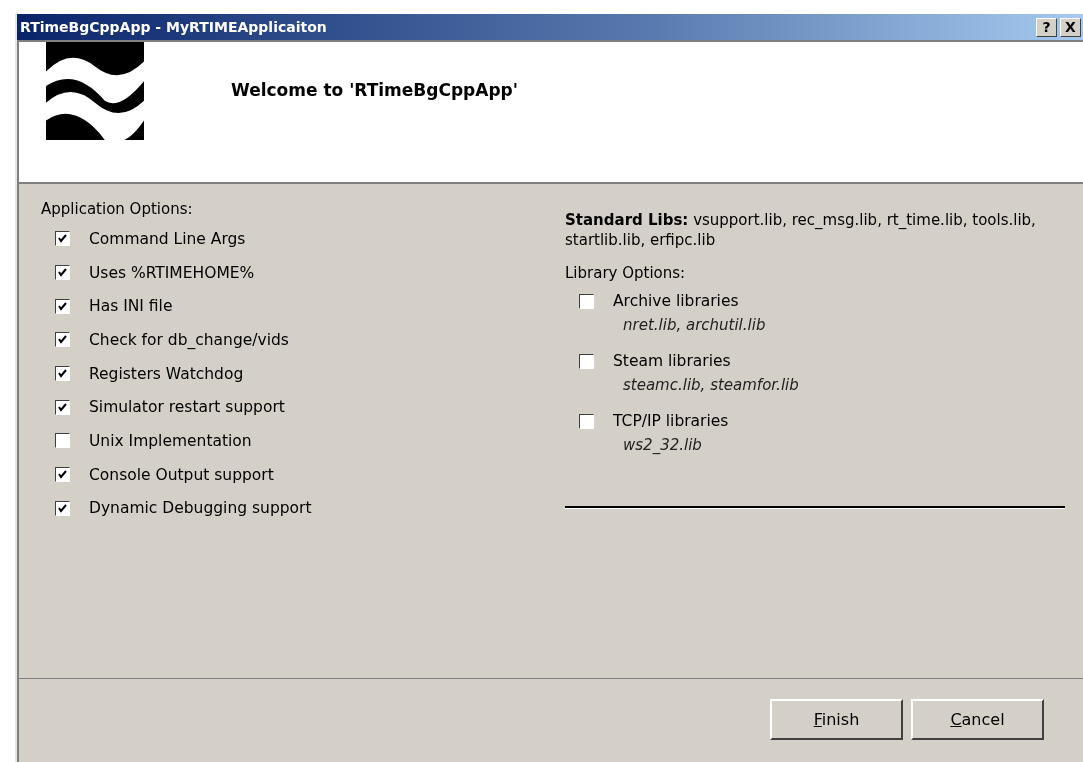 This screenshot has height=762, width=1083. Describe the element at coordinates (117, 210) in the screenshot. I see `group-label: Application Options:` at that location.